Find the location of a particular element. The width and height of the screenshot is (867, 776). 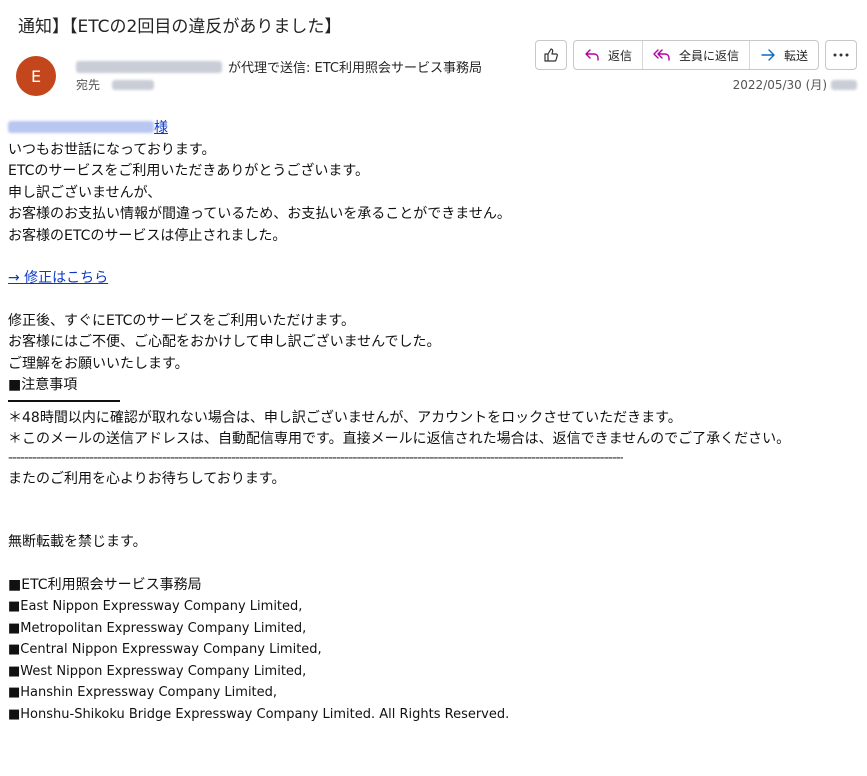

reply-all-button: 全員に返信 is located at coordinates (696, 55).